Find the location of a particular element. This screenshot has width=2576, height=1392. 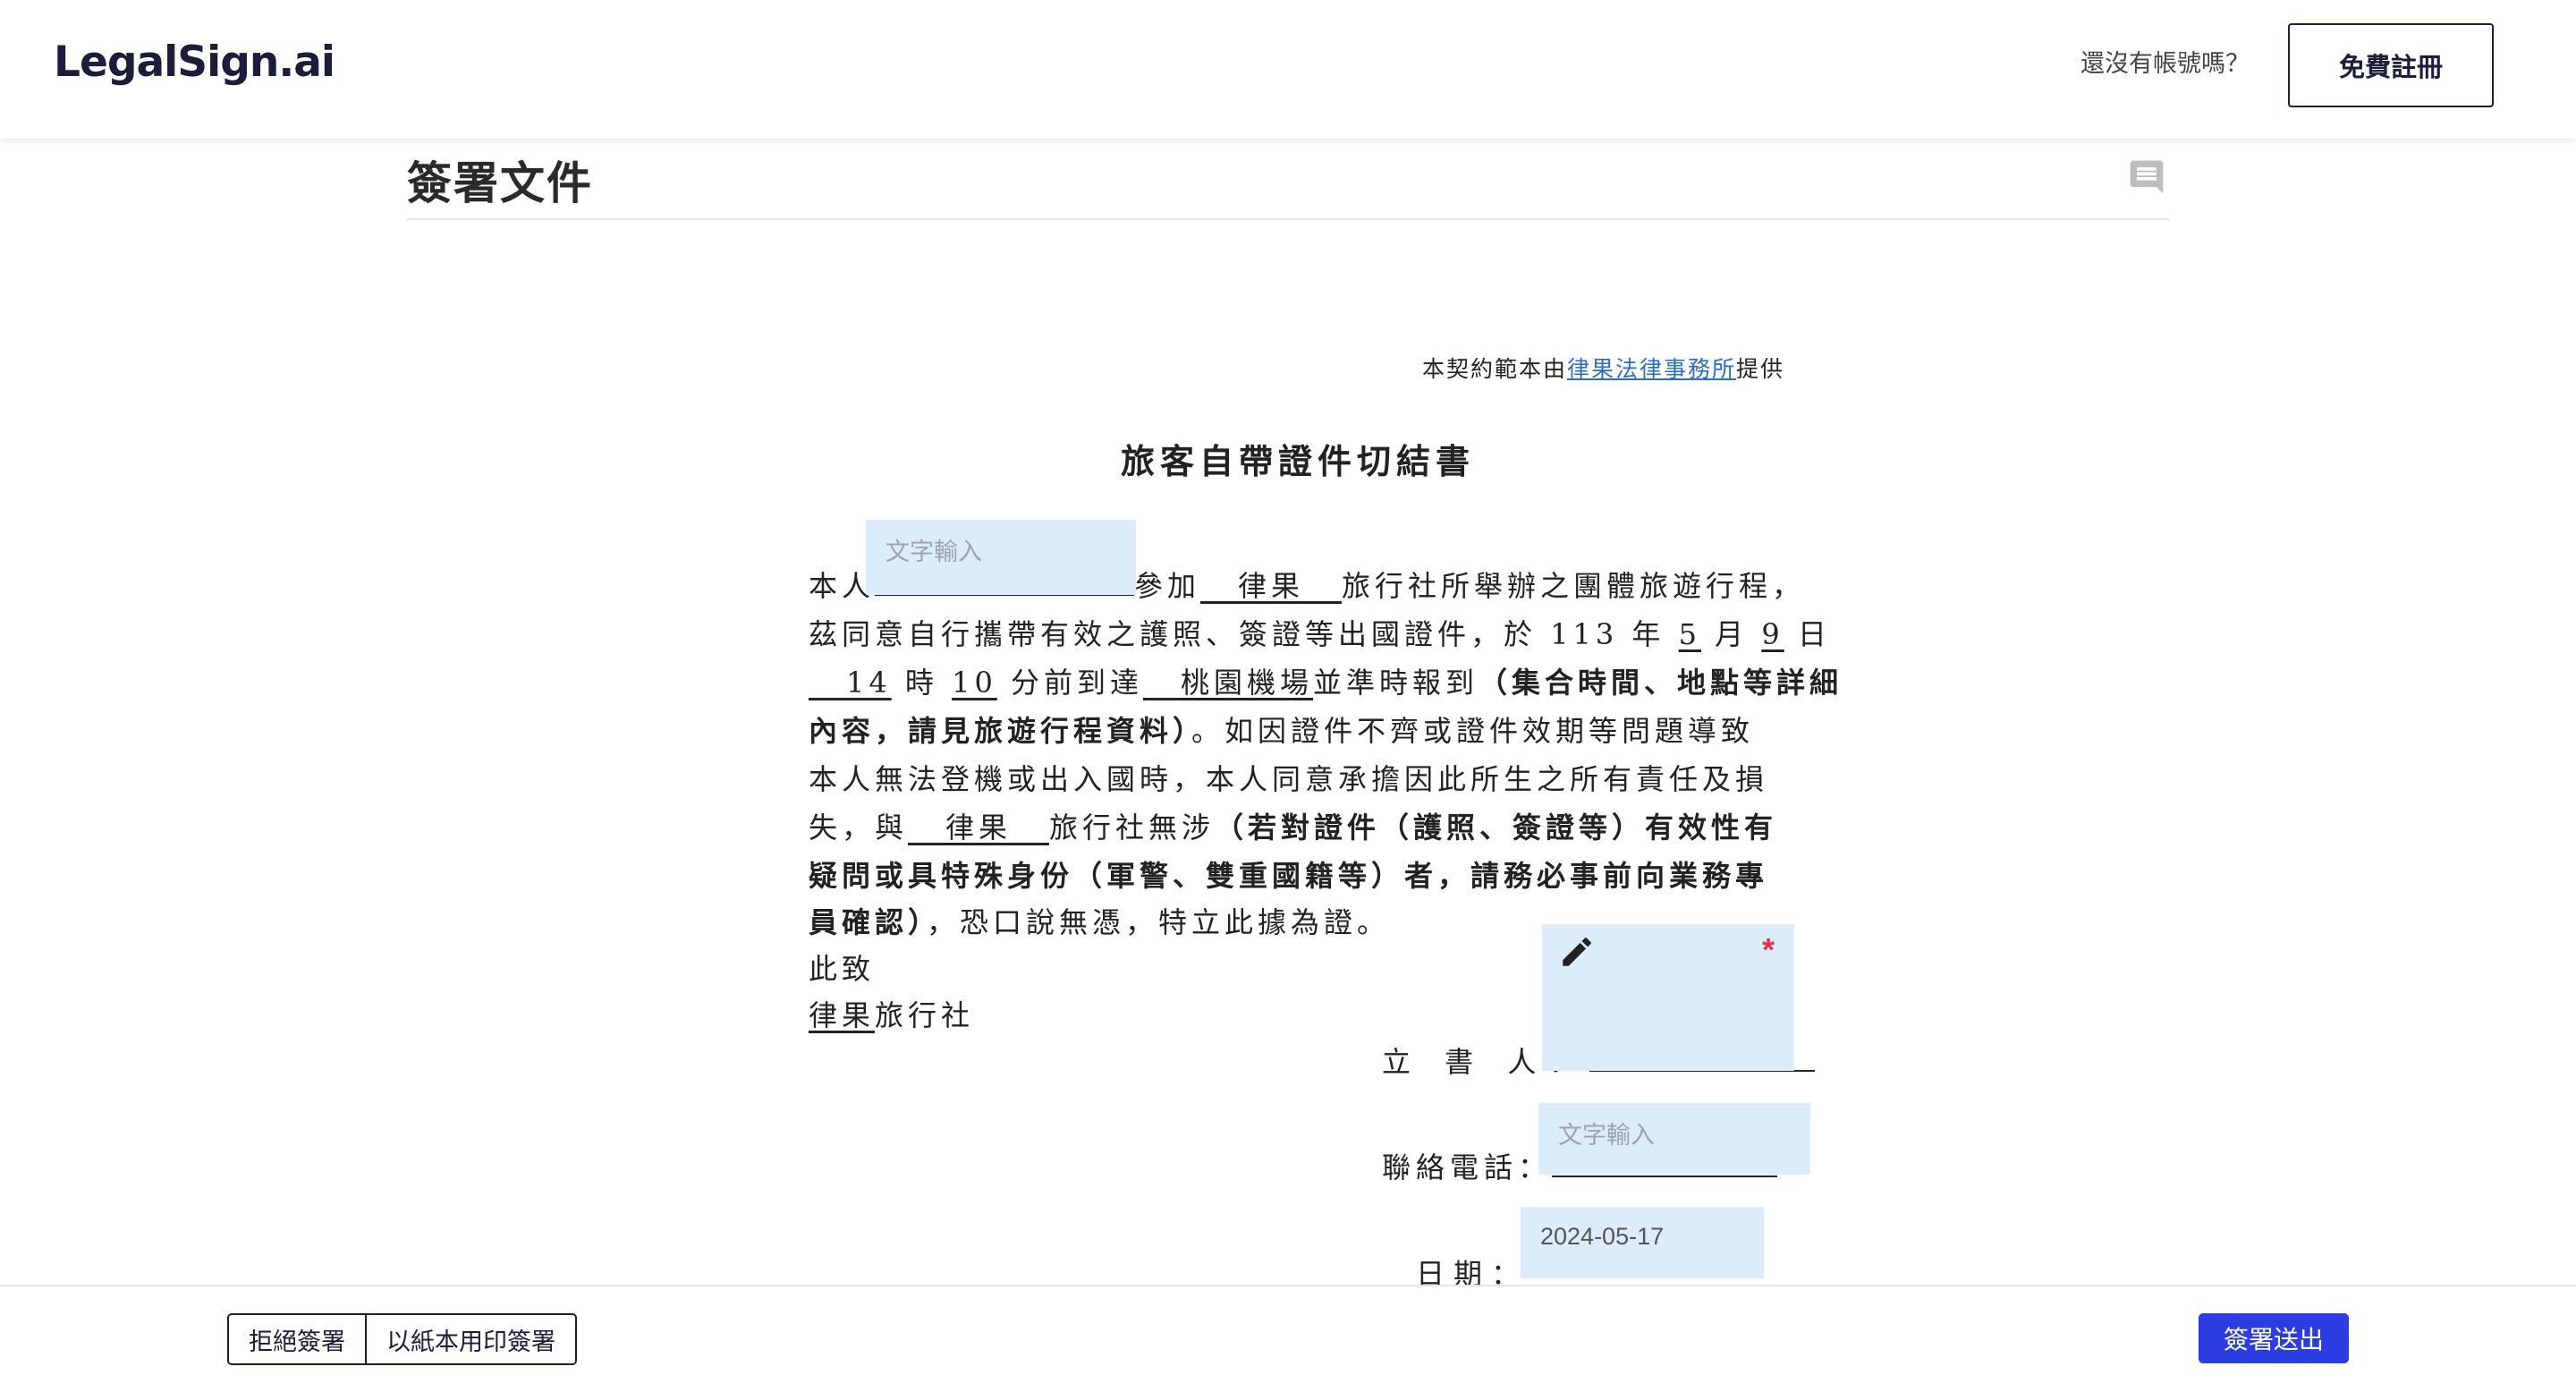

page-title: 簽署文件 is located at coordinates (500, 183).